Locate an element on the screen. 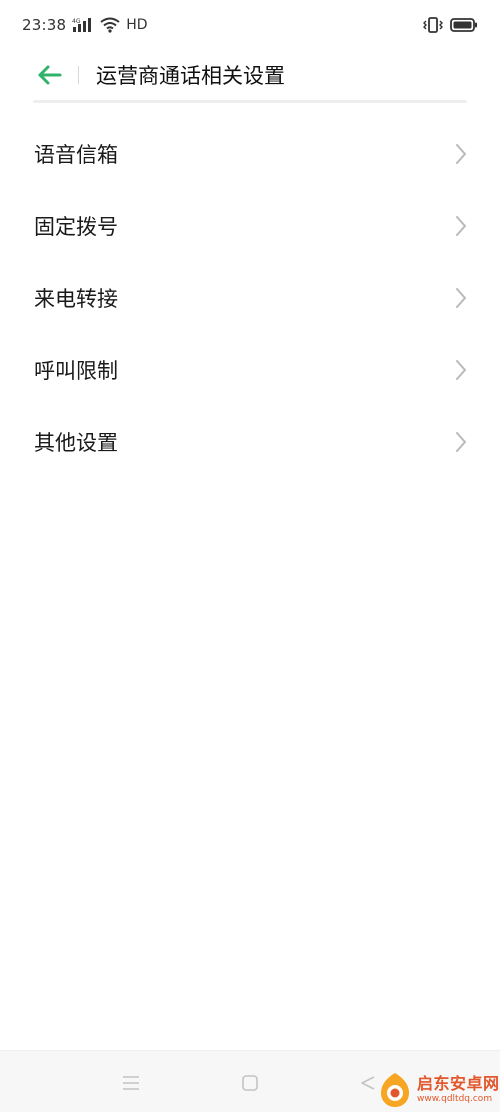 The image size is (500, 1112). header-separator is located at coordinates (78, 75).